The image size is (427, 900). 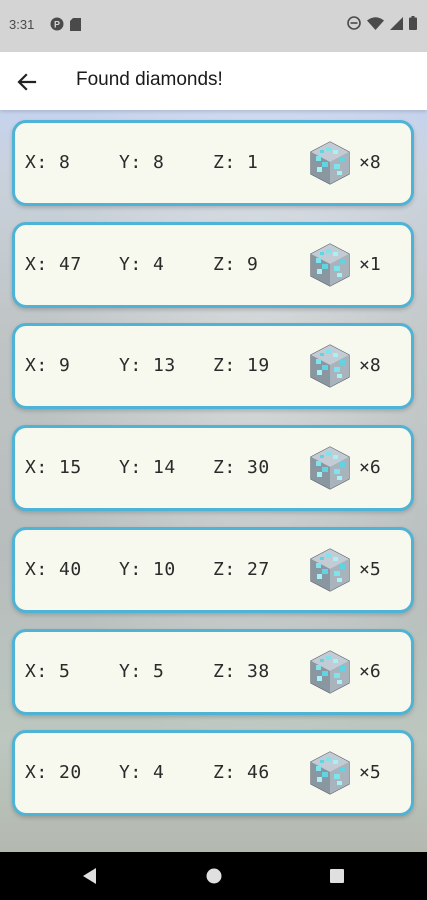 What do you see at coordinates (142, 671) in the screenshot?
I see `y-coordinate: Y: 5` at bounding box center [142, 671].